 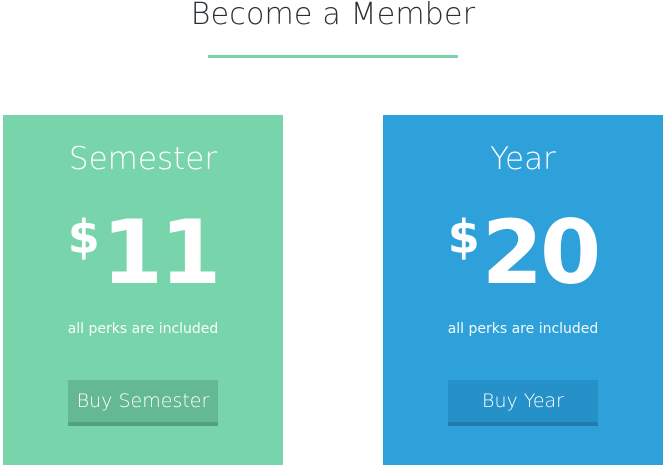 What do you see at coordinates (143, 403) in the screenshot?
I see `buy-semester-button: Buy Semester` at bounding box center [143, 403].